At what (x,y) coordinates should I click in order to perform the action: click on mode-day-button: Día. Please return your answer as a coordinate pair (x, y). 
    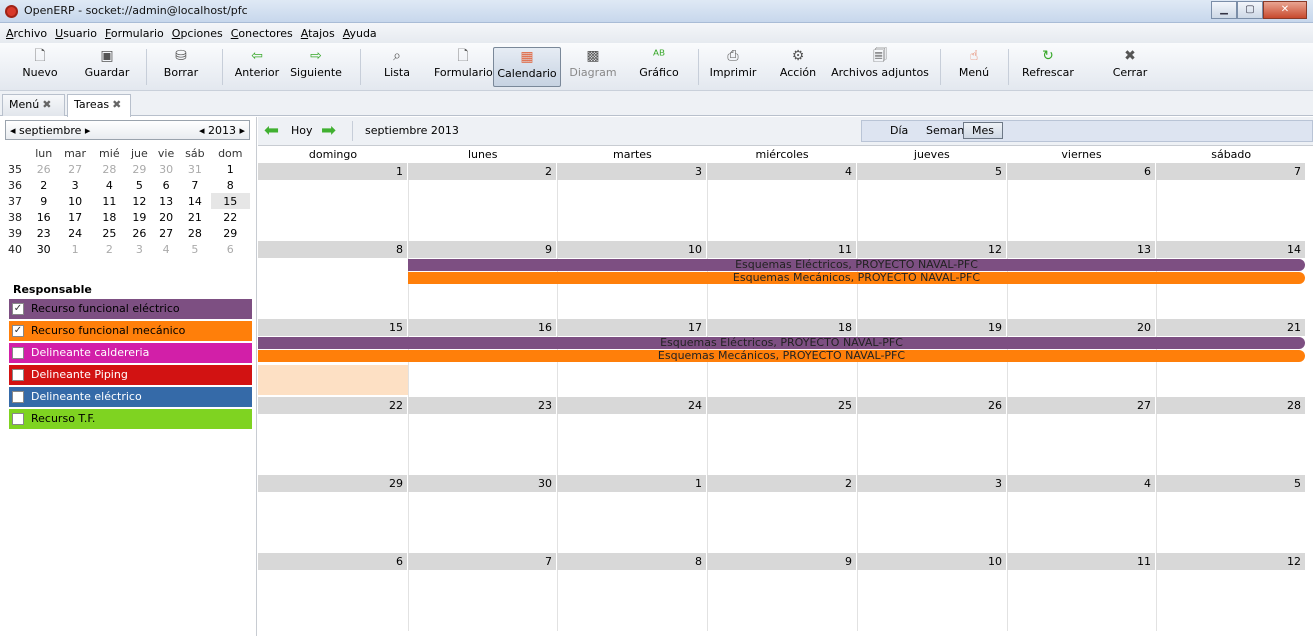
    Looking at the image, I should click on (899, 130).